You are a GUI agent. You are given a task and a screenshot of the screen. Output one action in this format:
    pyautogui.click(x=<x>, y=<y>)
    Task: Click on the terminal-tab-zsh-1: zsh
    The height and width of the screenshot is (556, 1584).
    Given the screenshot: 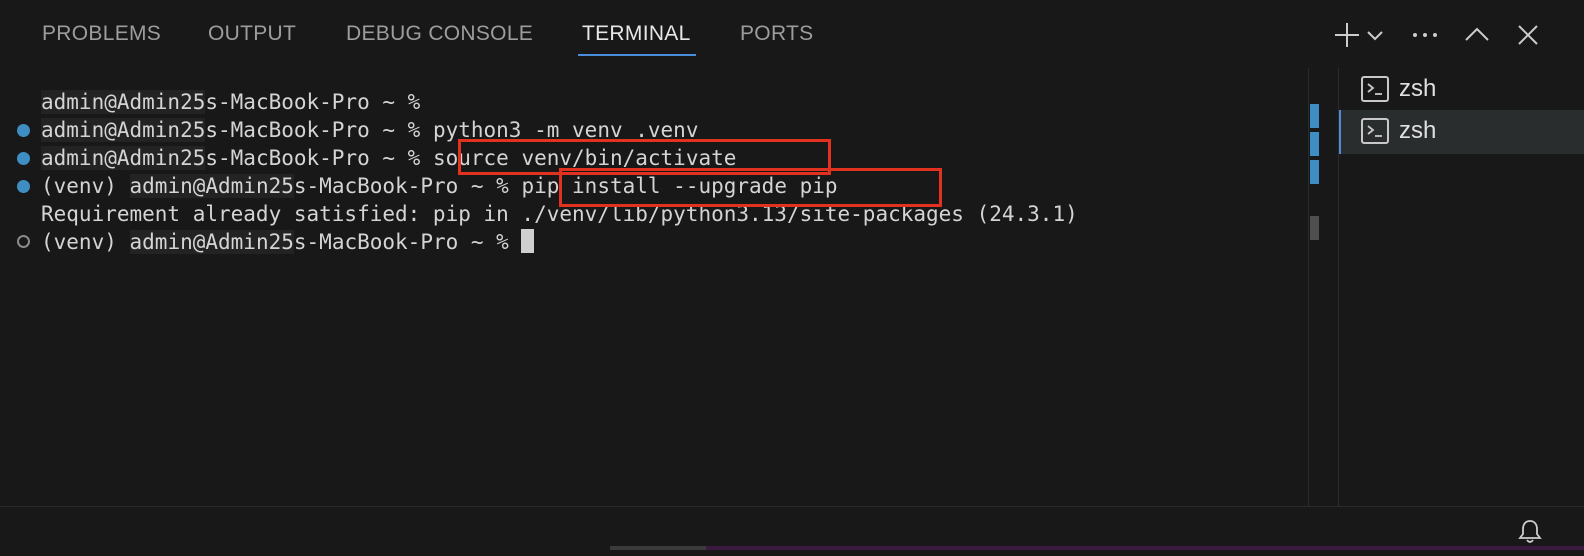 What is the action you would take?
    pyautogui.click(x=1461, y=90)
    